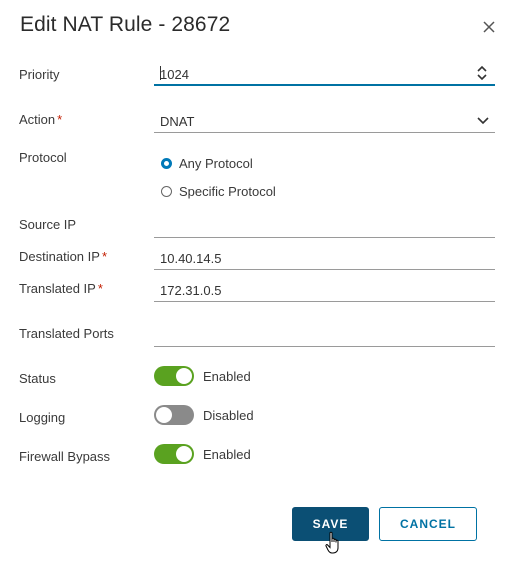  I want to click on translated-ports-label: Translated Ports, so click(66, 333).